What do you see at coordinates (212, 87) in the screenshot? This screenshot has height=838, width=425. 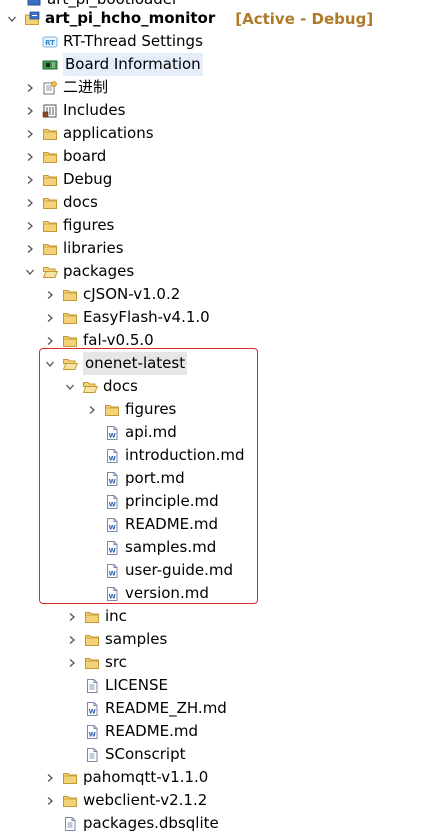 I see `tree-item-binaries: 二进制` at bounding box center [212, 87].